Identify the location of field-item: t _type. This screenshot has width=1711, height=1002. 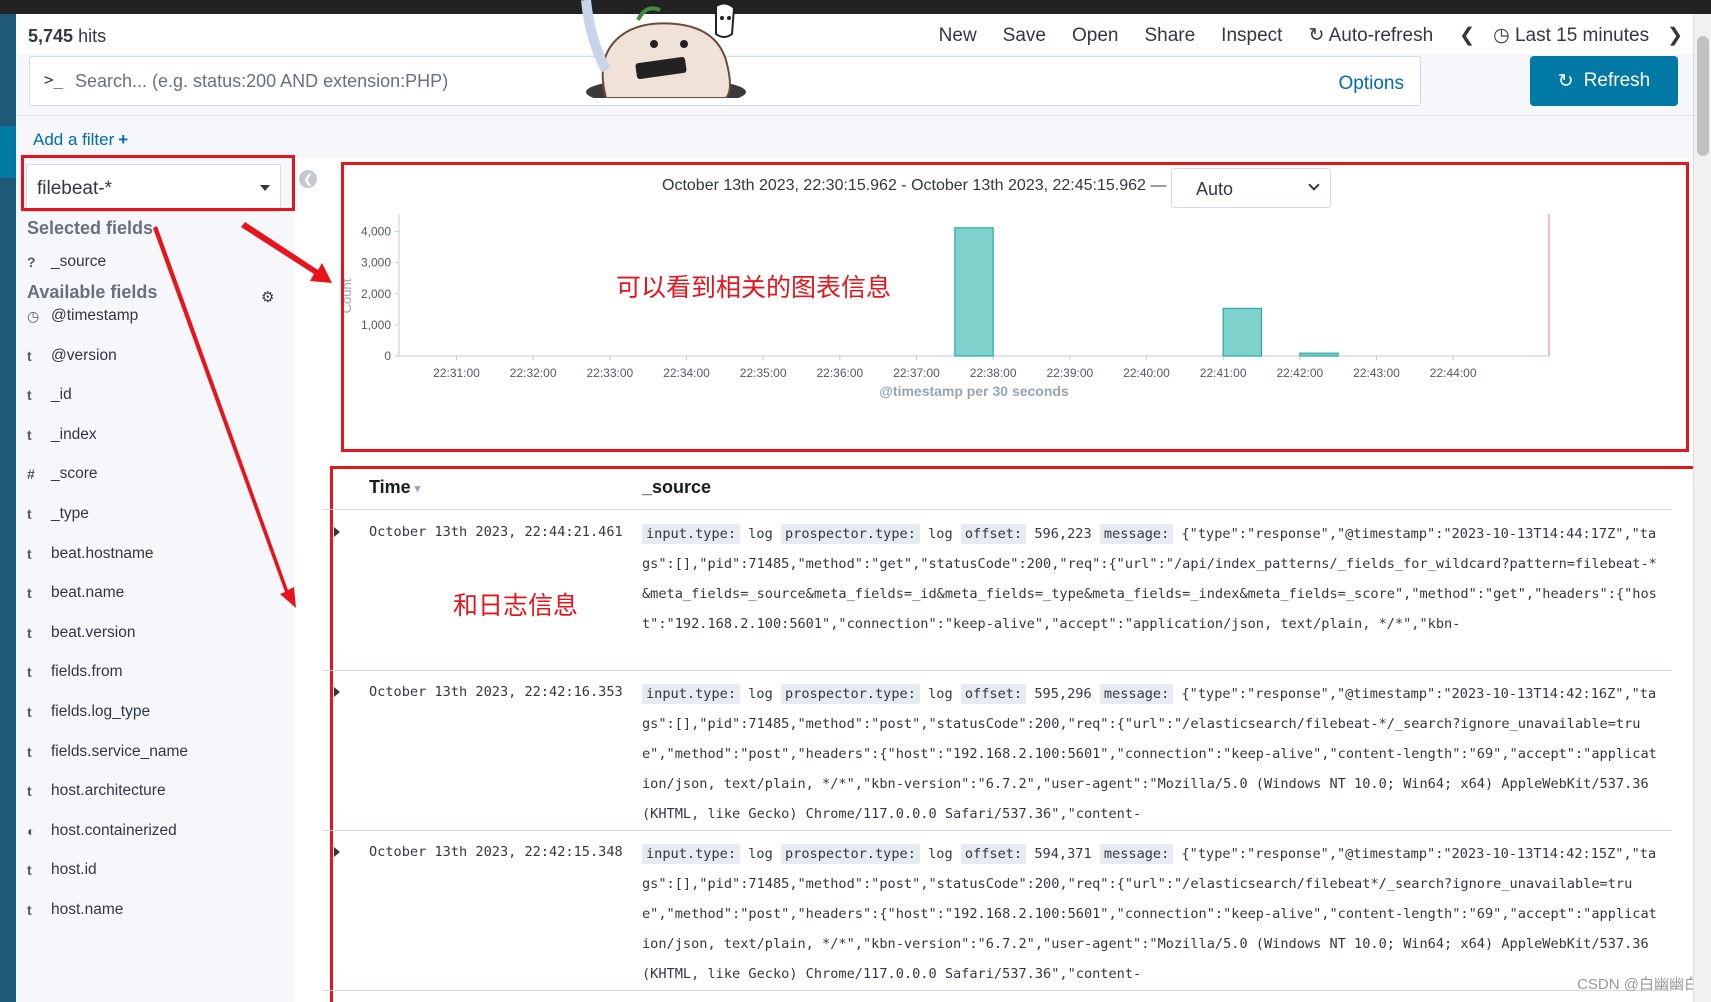
(58, 514).